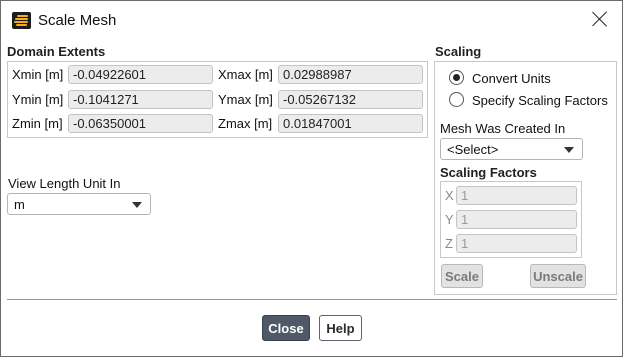  I want to click on factor-y-field: 1, so click(516, 219).